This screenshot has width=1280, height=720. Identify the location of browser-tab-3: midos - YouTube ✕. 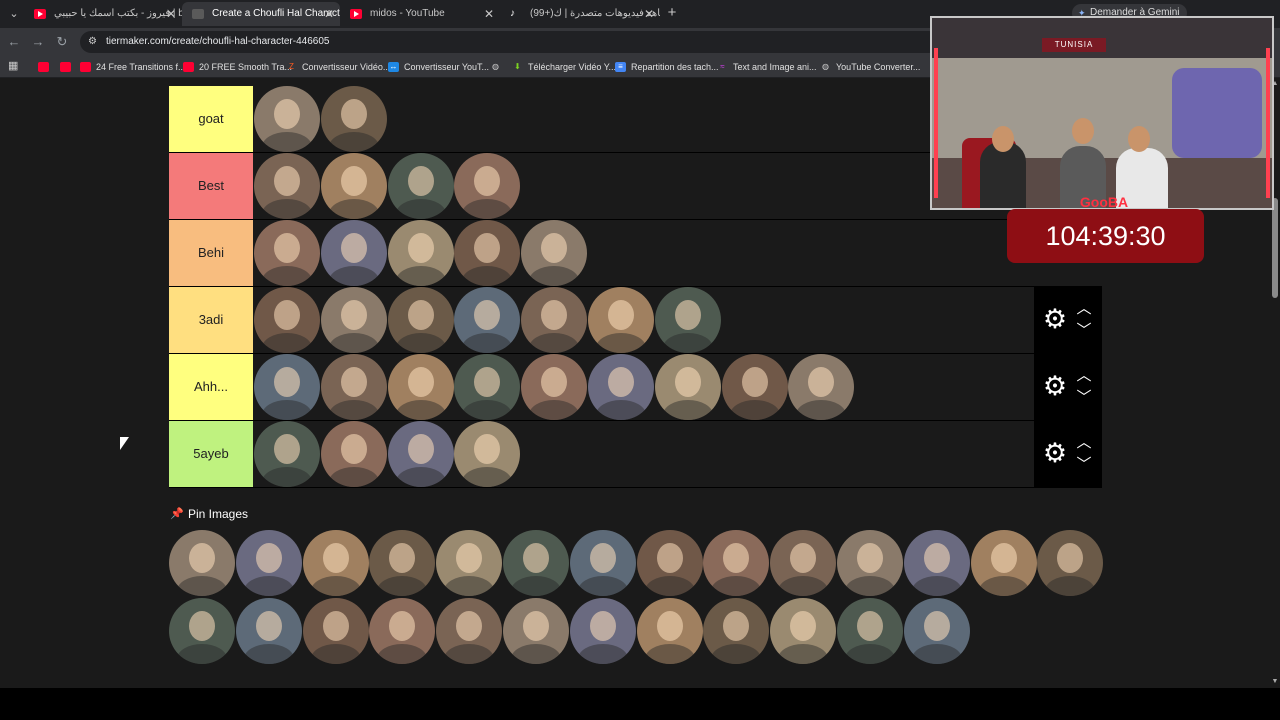
(420, 14).